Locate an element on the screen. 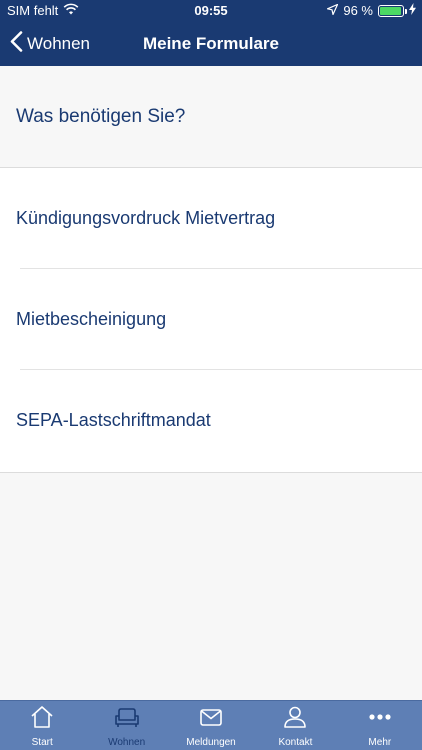 The image size is (422, 750). battery-level is located at coordinates (391, 10).